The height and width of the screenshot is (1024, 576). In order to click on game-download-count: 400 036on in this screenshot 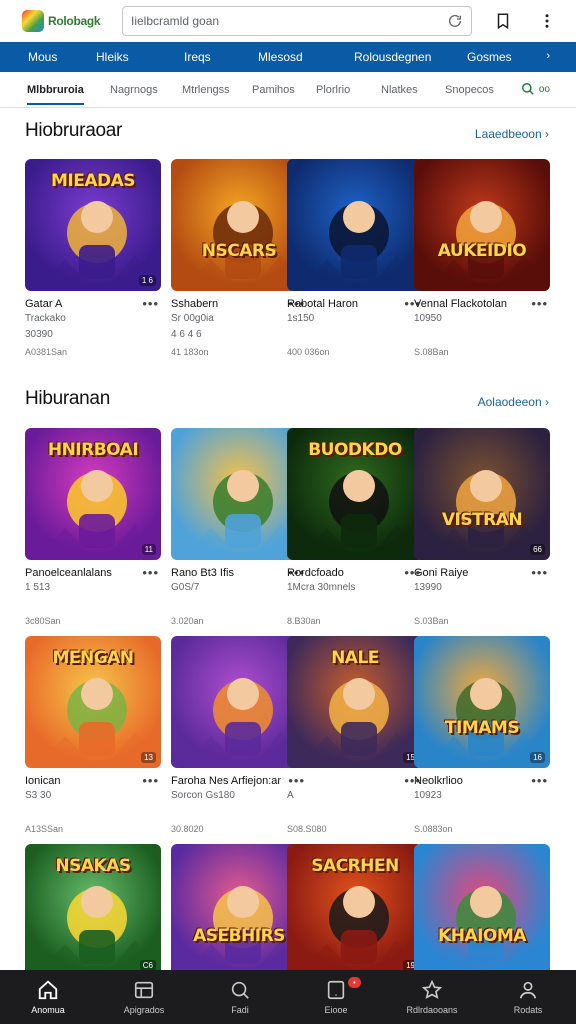, I will do `click(308, 352)`.